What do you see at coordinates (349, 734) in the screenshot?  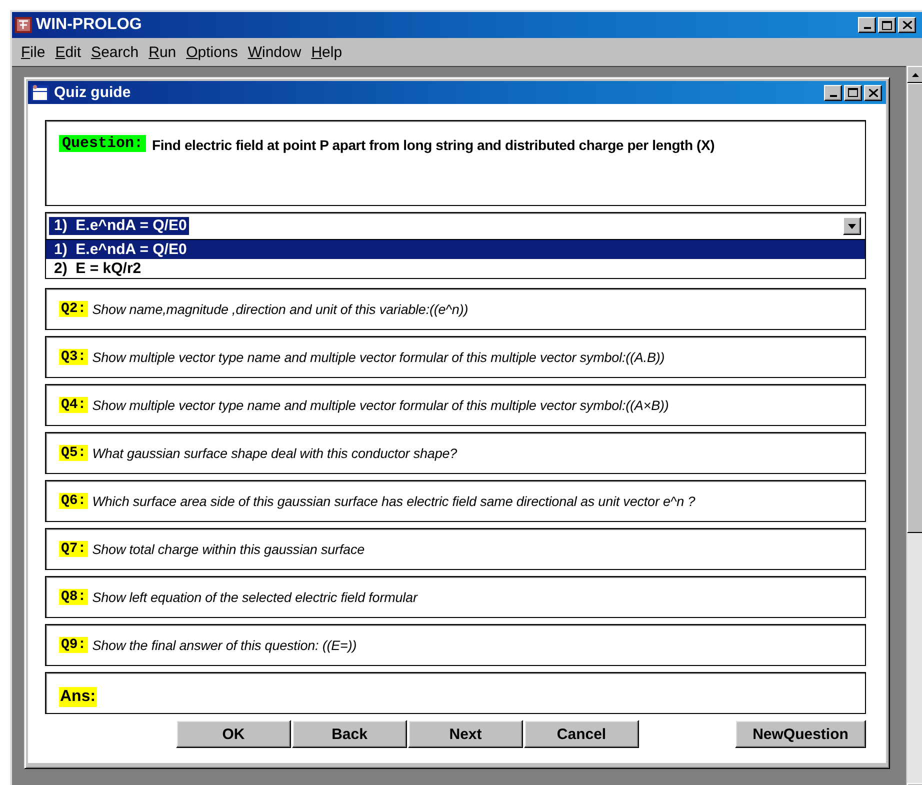 I see `dialog-button: Back` at bounding box center [349, 734].